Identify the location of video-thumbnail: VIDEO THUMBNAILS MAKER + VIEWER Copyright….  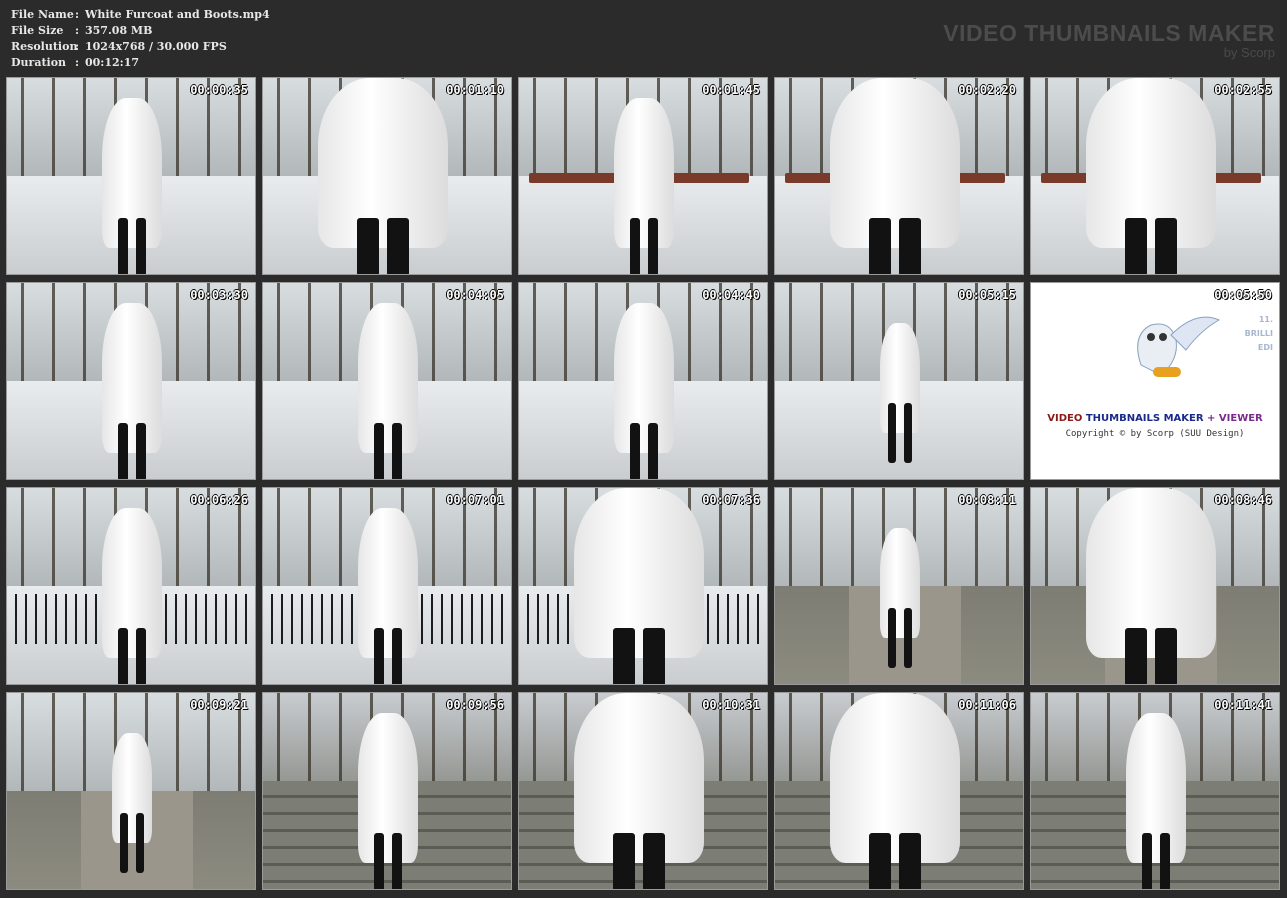
(1155, 381).